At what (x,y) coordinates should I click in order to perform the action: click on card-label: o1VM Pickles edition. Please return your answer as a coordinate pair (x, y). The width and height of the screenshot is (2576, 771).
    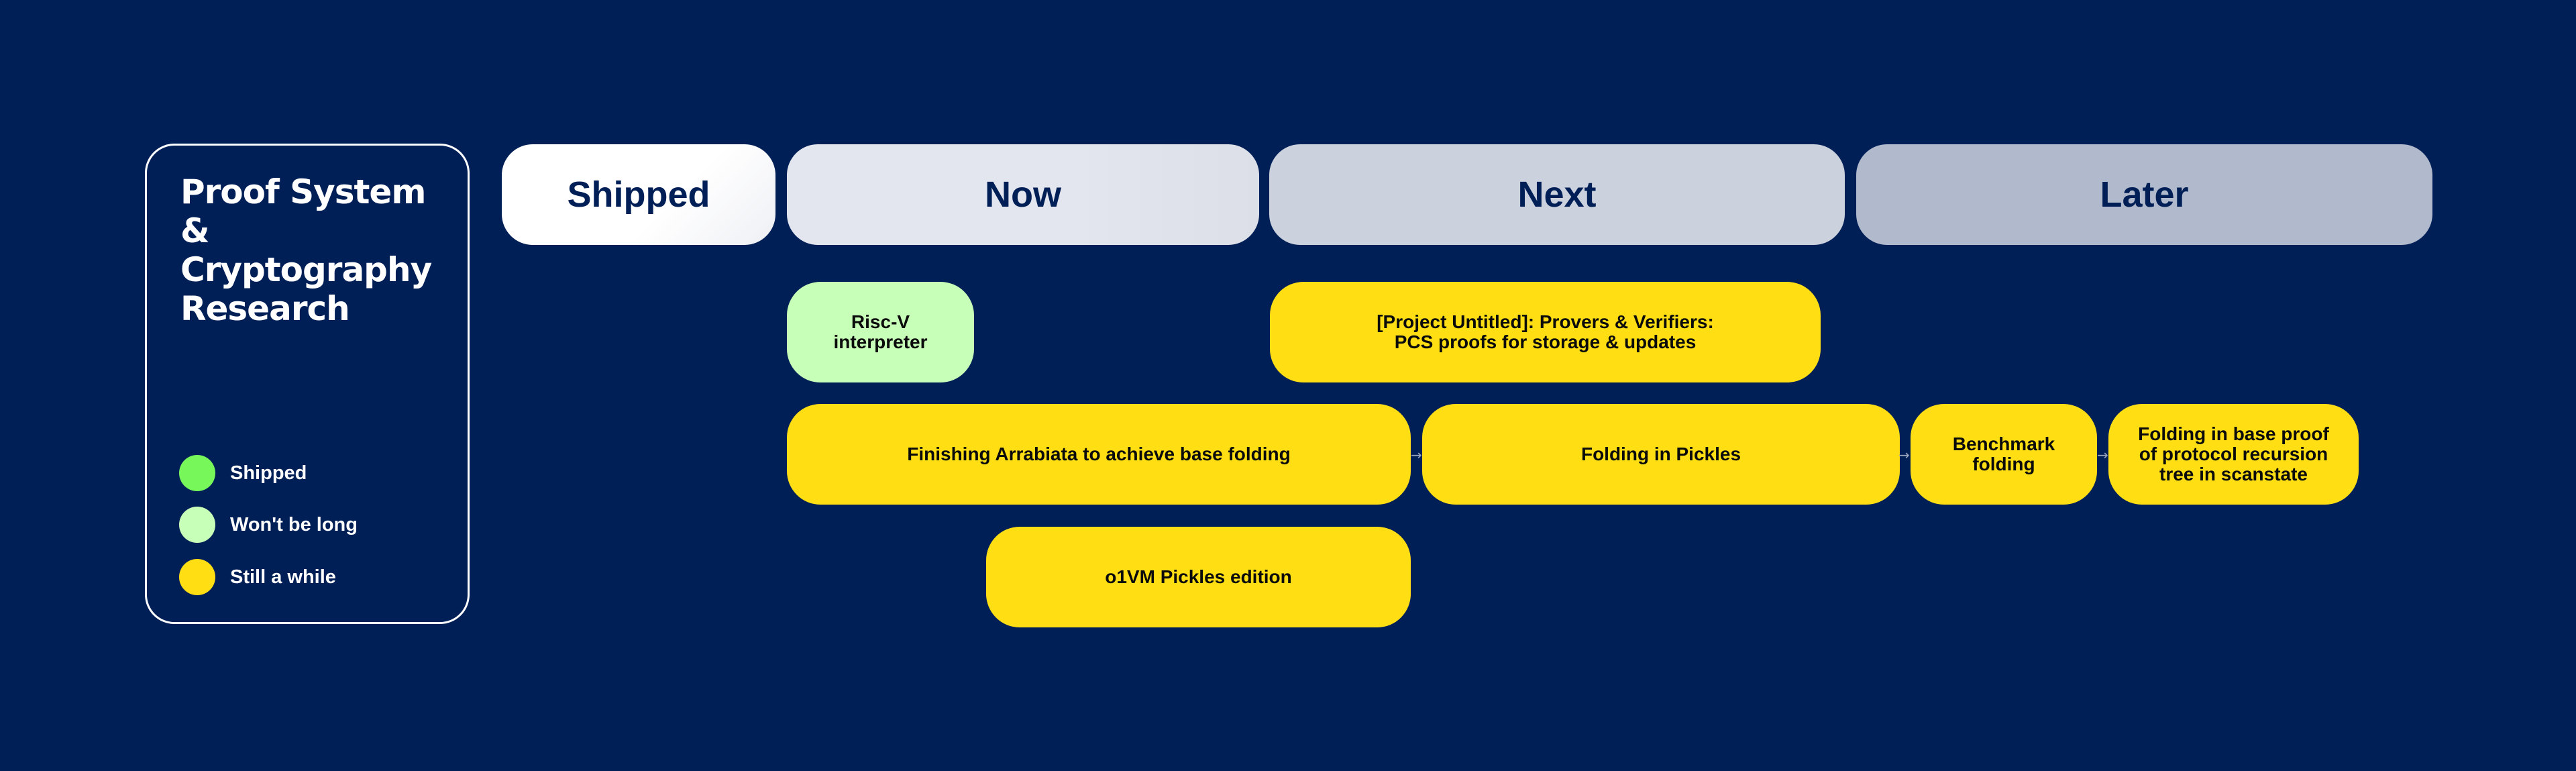
    Looking at the image, I should click on (1198, 576).